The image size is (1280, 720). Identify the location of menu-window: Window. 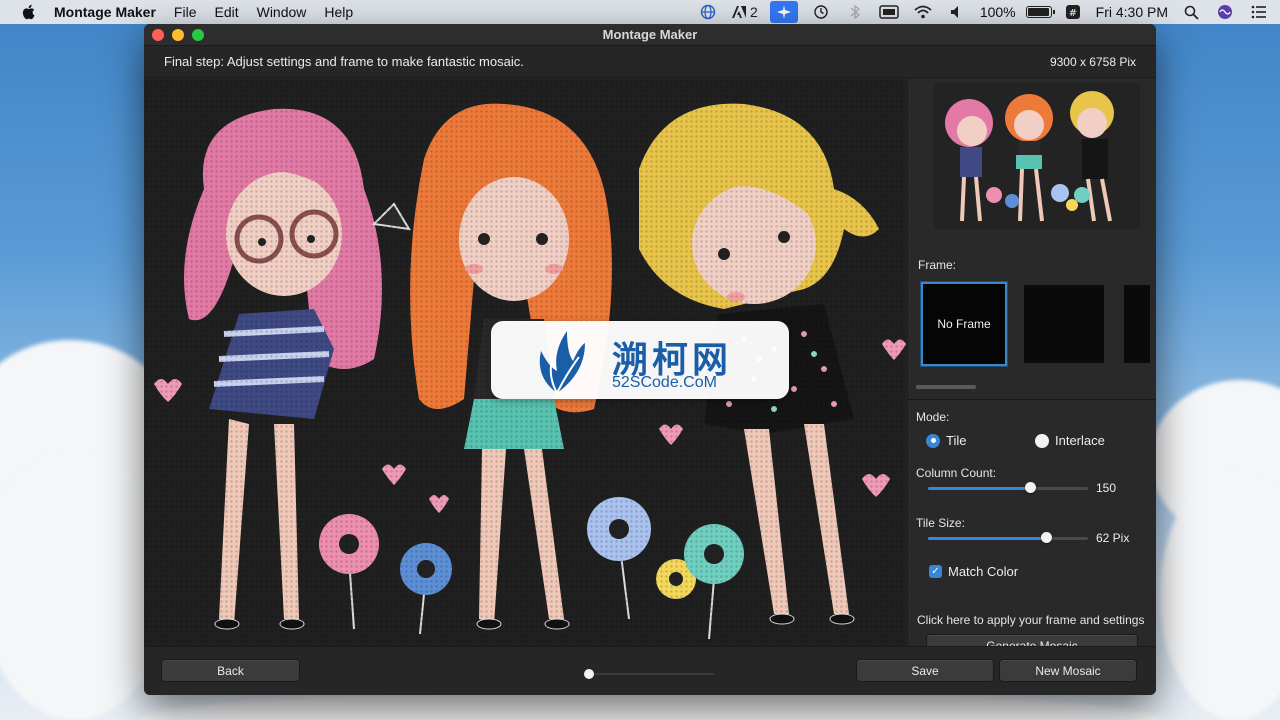
(282, 12).